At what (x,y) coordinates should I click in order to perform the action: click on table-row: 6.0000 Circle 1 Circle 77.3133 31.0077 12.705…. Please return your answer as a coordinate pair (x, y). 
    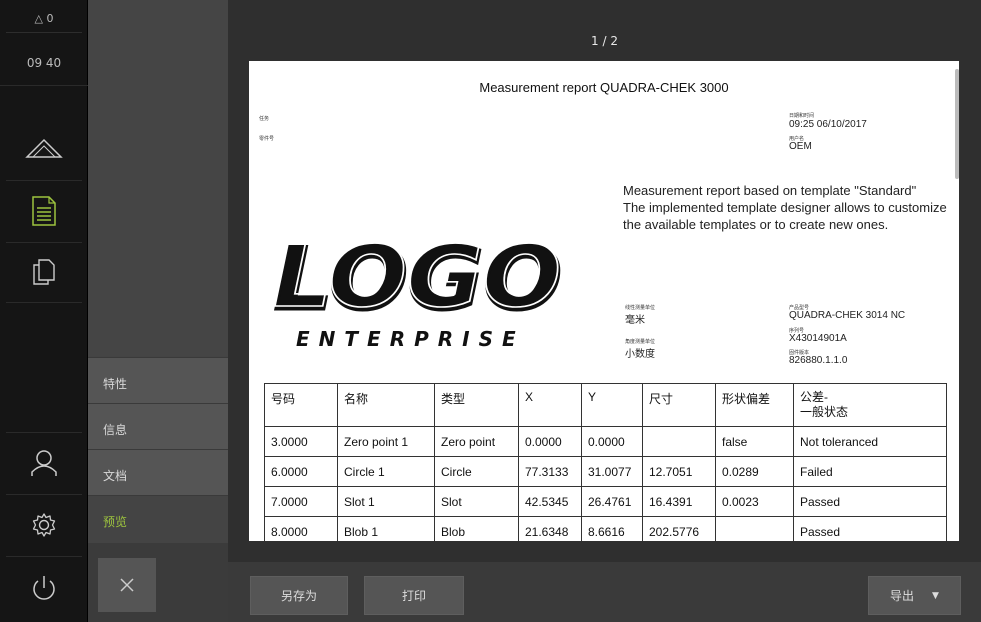
    Looking at the image, I should click on (605, 471).